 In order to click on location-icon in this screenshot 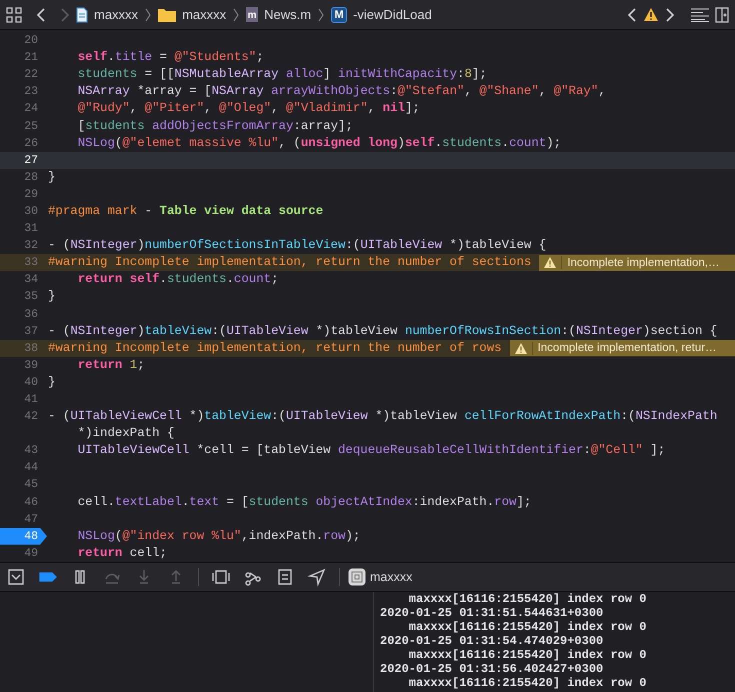, I will do `click(317, 577)`.